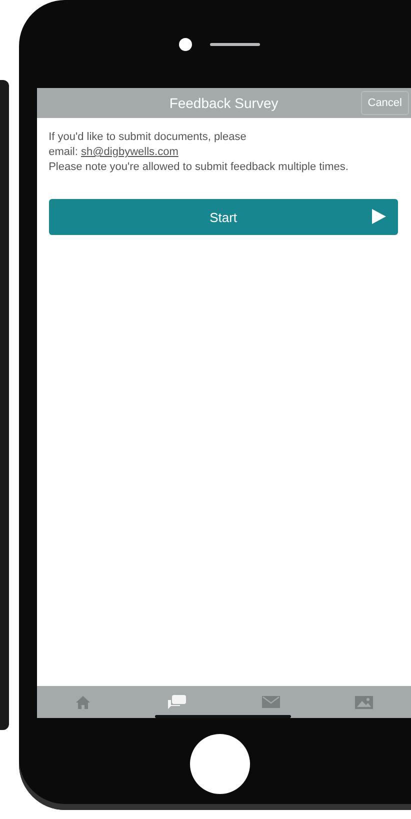  Describe the element at coordinates (177, 702) in the screenshot. I see `chat-icon` at that location.